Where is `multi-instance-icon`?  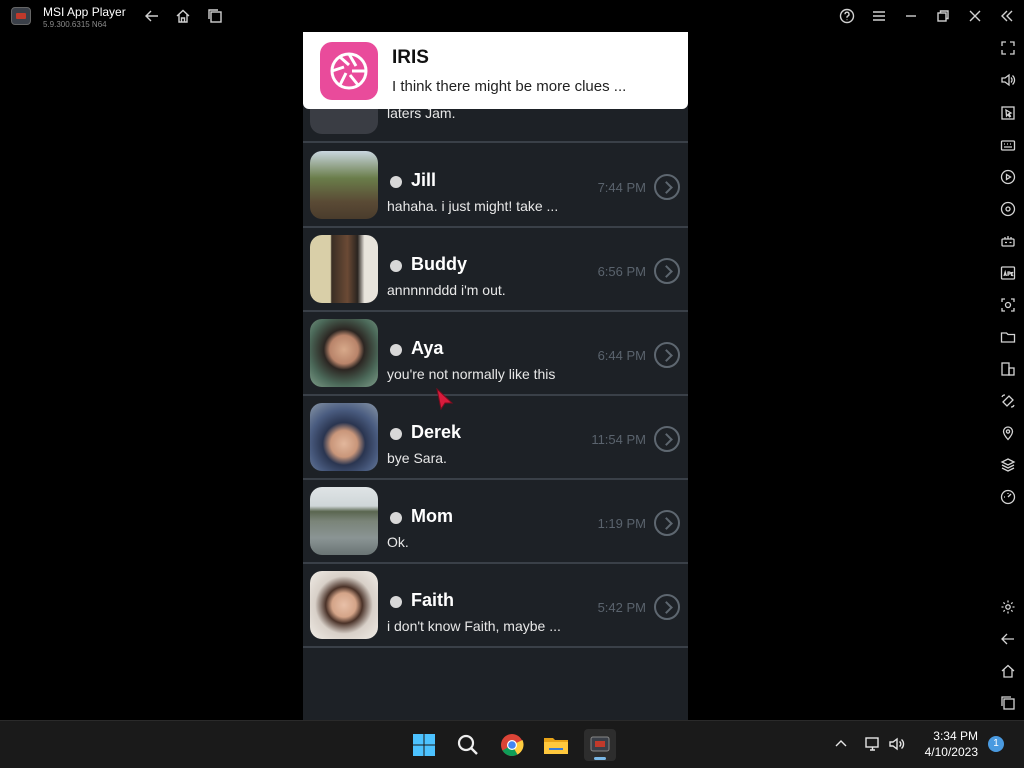 multi-instance-icon is located at coordinates (1008, 369).